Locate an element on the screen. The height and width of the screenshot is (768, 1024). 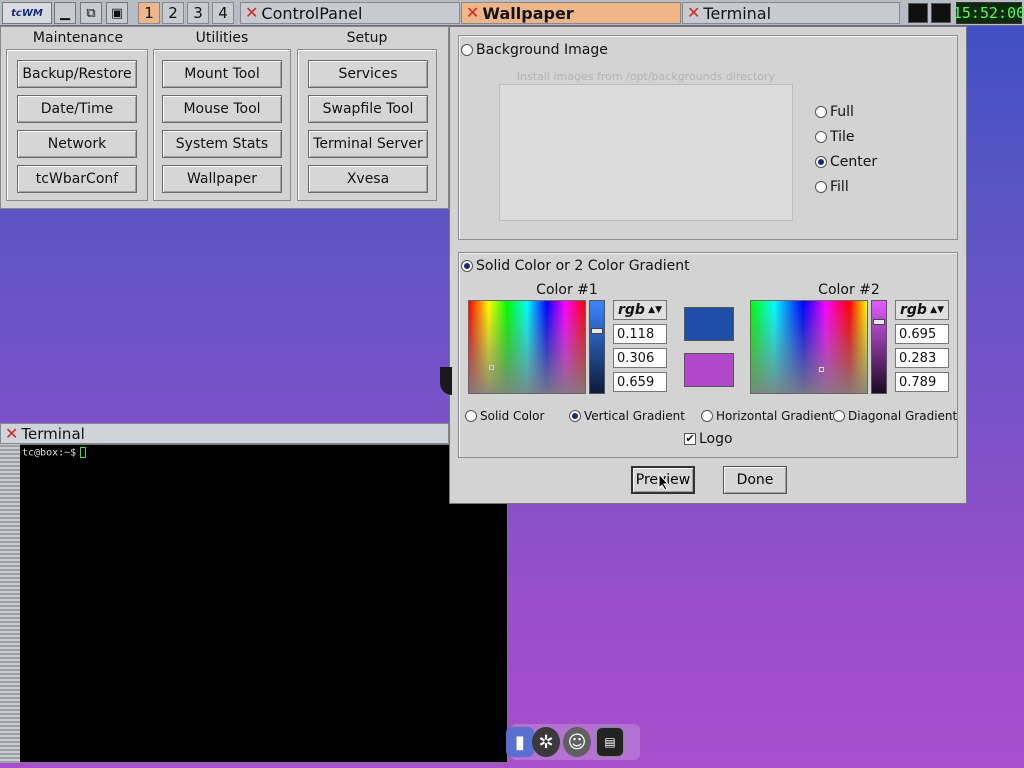
task-wallpaper: ✕ Wallpaper is located at coordinates (571, 13).